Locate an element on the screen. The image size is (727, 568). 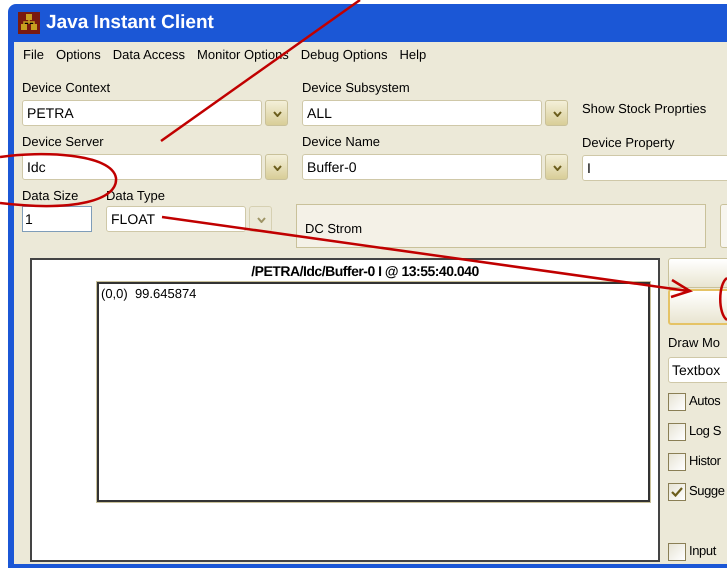
field-label: Device Name is located at coordinates (341, 142).